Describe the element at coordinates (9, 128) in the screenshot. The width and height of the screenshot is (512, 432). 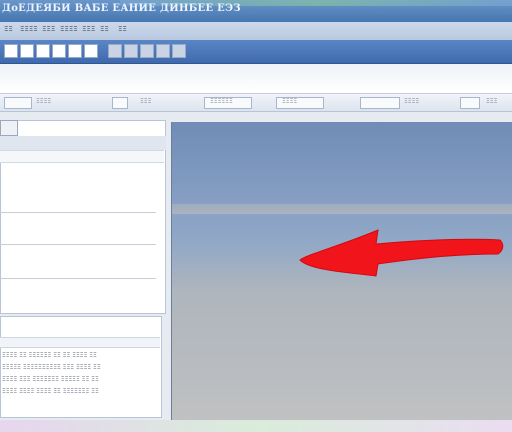
I see `left-panel-tab` at that location.